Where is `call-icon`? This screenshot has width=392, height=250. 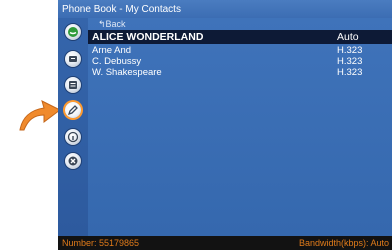
call-icon is located at coordinates (73, 32).